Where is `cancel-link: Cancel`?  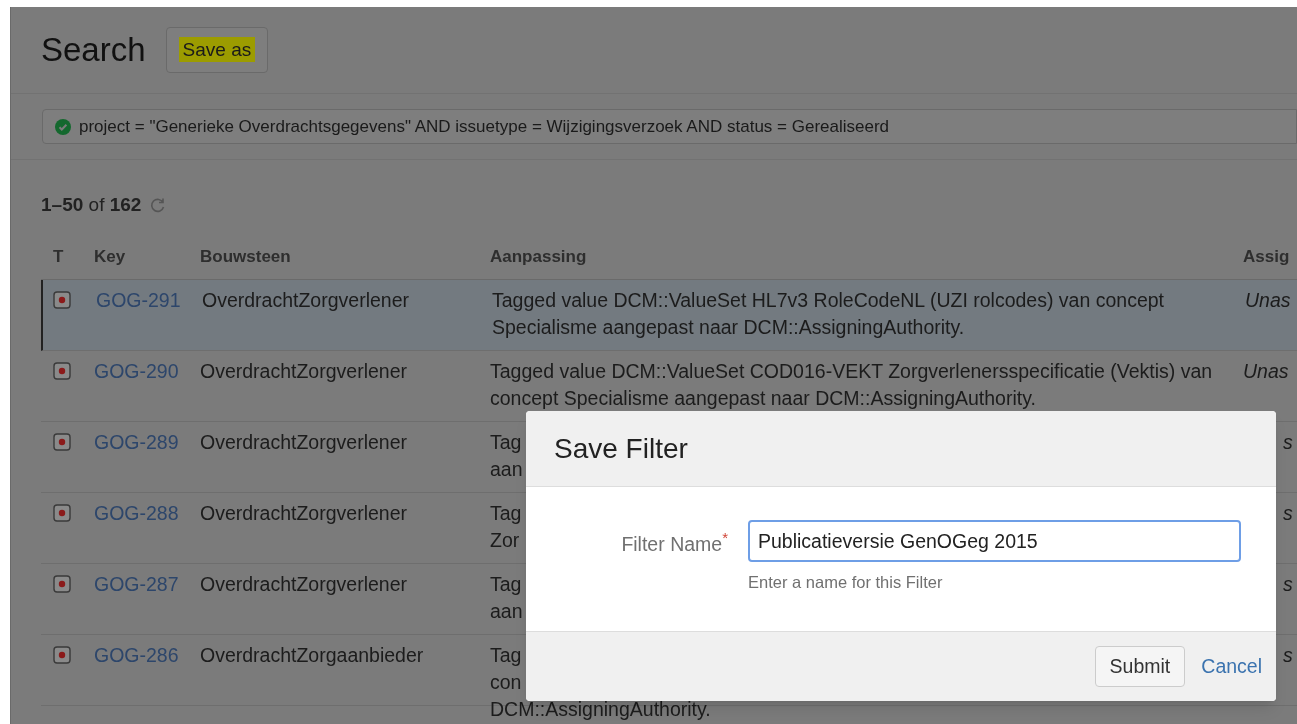 cancel-link: Cancel is located at coordinates (1231, 666).